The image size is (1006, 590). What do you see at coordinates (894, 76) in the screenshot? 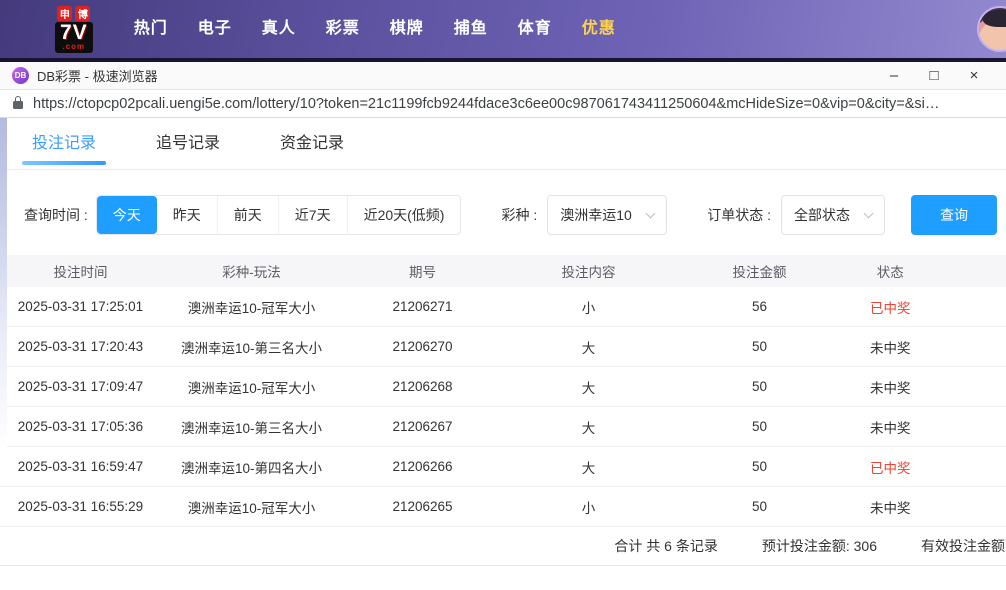
I see `minimize-icon: –` at bounding box center [894, 76].